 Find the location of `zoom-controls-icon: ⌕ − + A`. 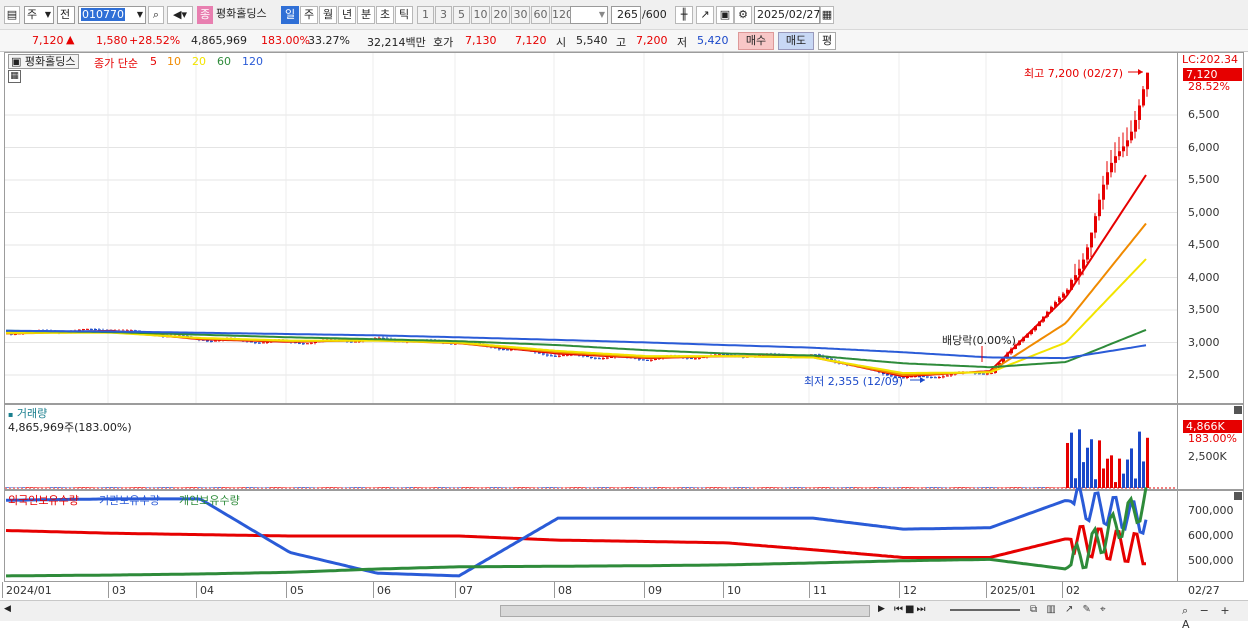

zoom-controls-icon: ⌕ − + A is located at coordinates (1212, 610).